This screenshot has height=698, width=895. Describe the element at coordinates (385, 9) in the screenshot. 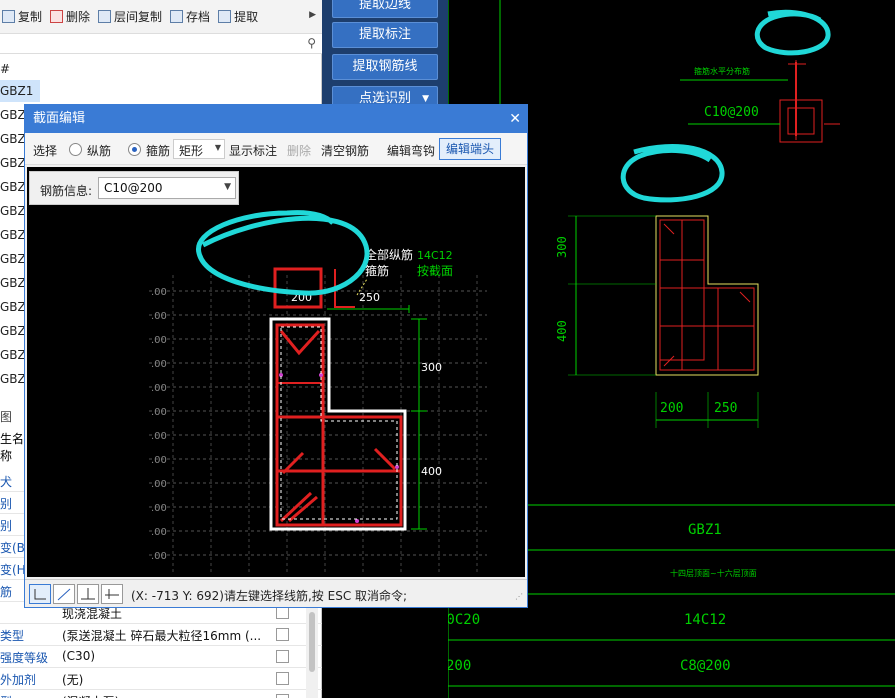

I see `extract-edge-button: 提取边线` at that location.